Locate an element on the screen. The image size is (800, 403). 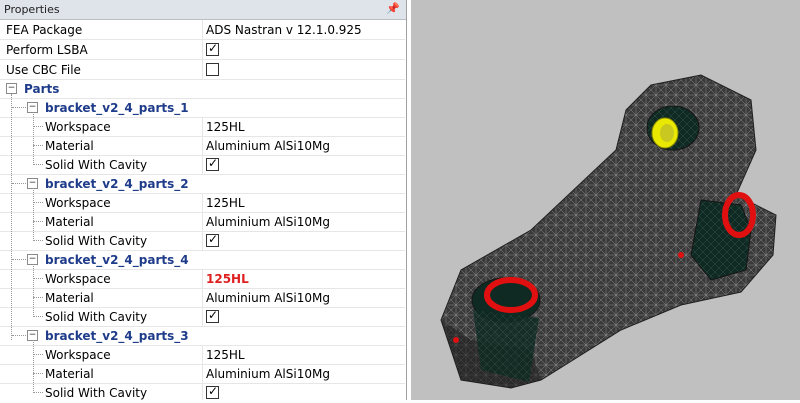
prop-row-parts: − Parts is located at coordinates (202, 89).